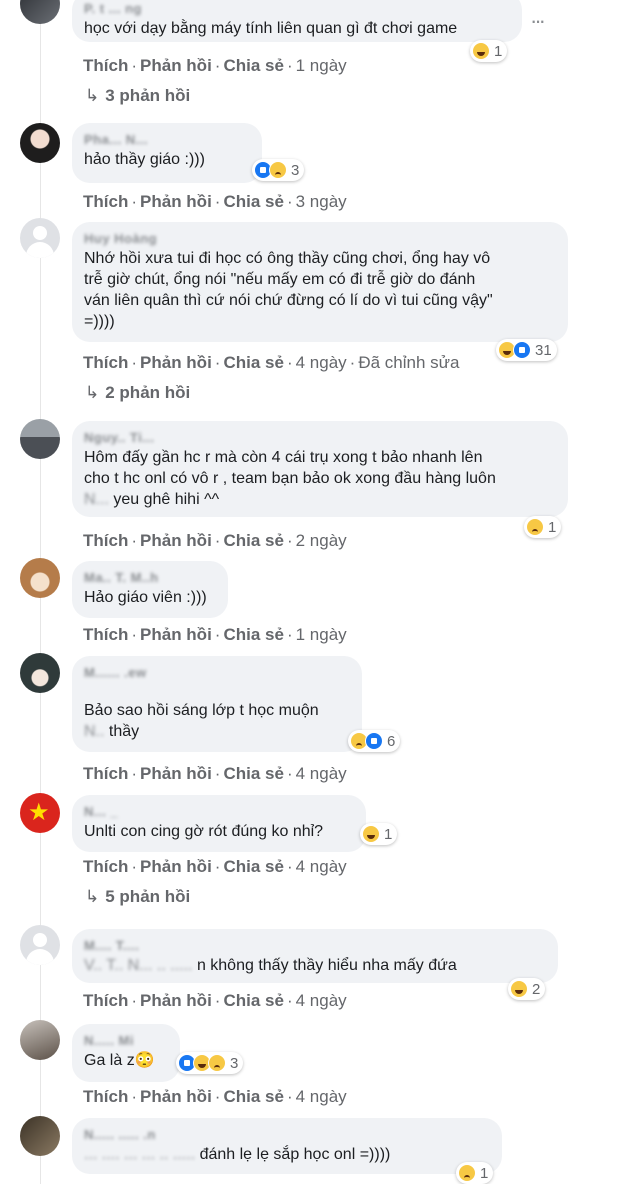  What do you see at coordinates (125, 1041) in the screenshot?
I see `comment-author: N..... Mi` at bounding box center [125, 1041].